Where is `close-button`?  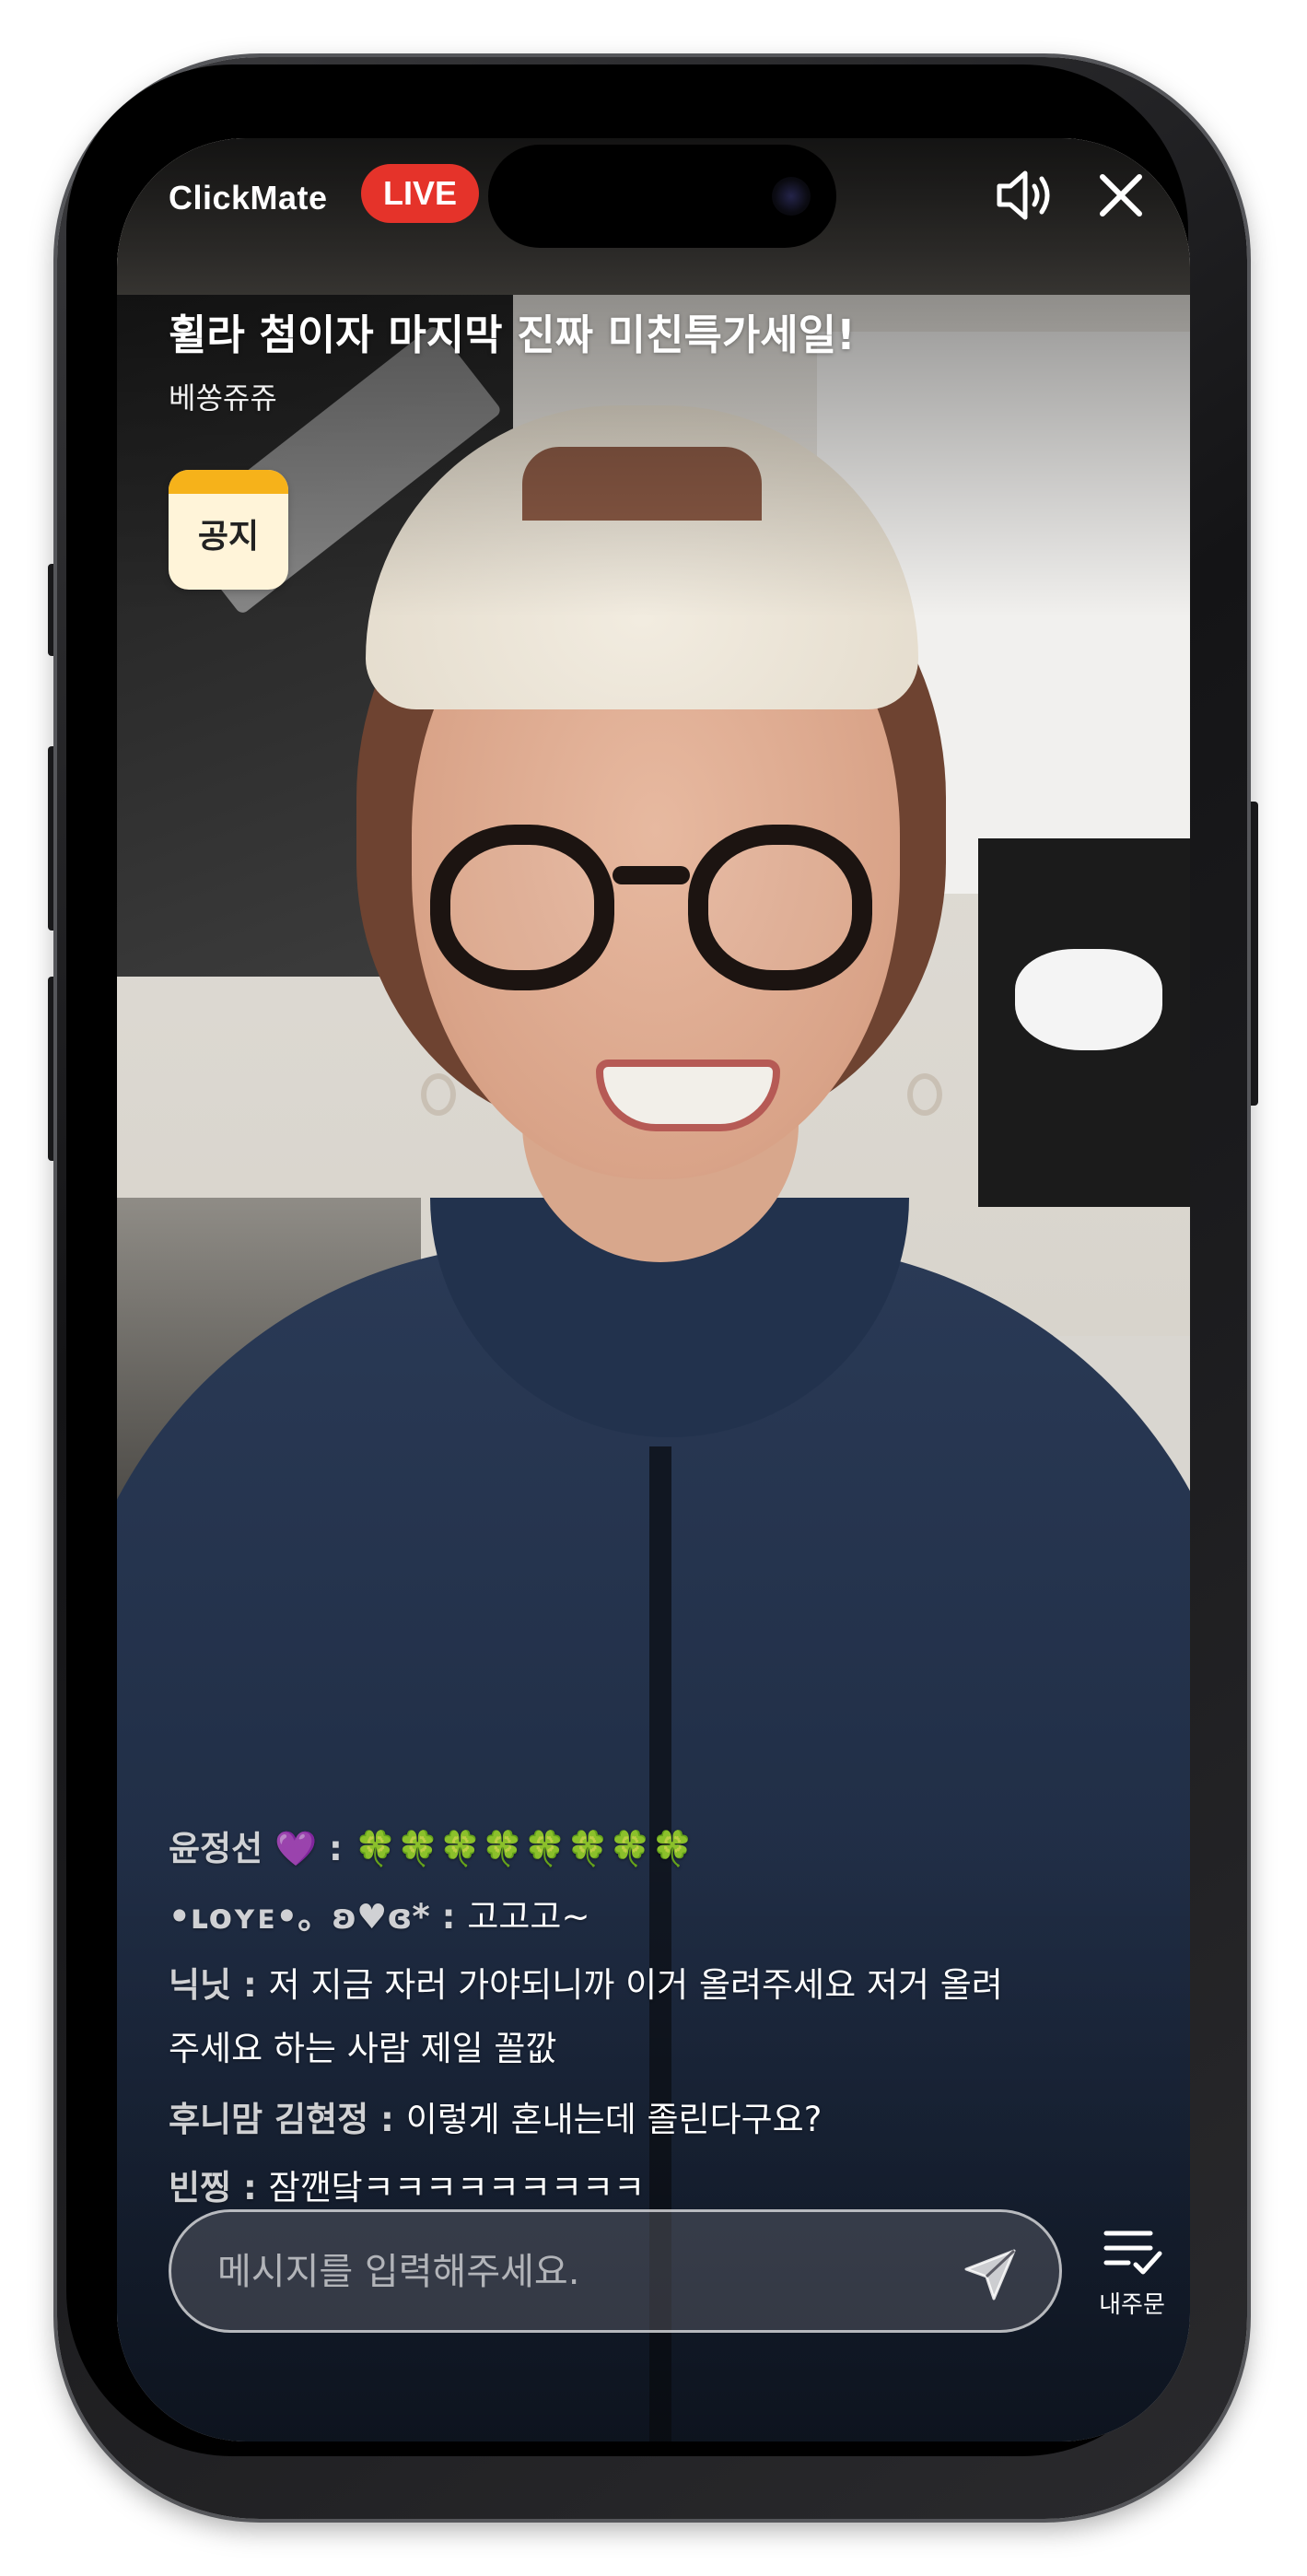
close-button is located at coordinates (1121, 195).